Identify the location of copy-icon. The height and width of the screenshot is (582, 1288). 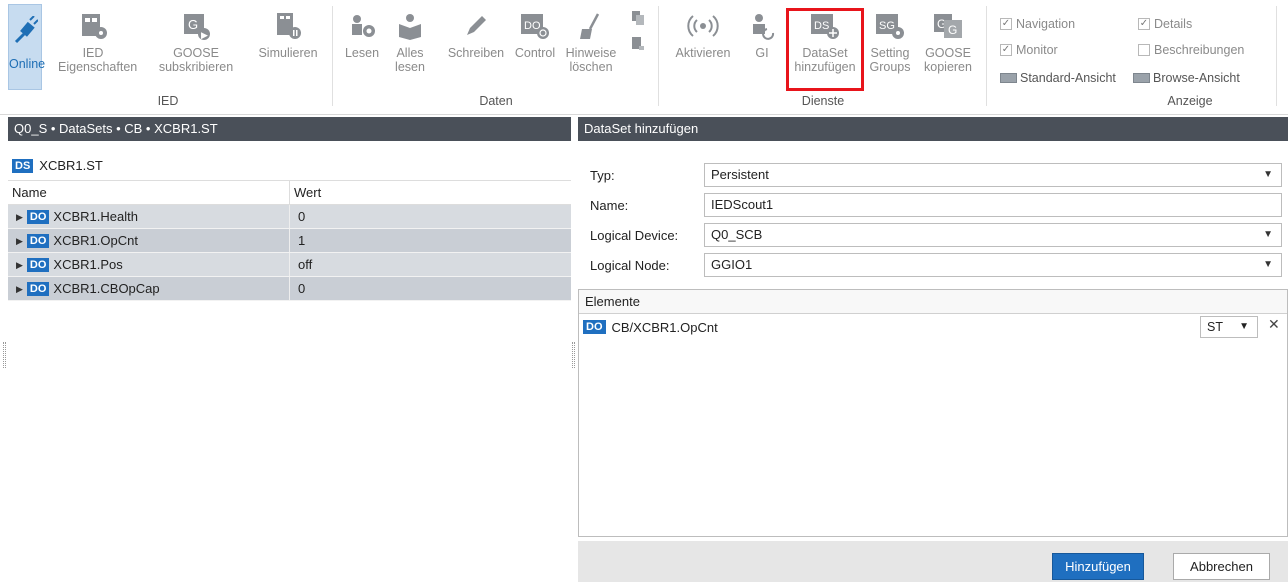
(638, 18).